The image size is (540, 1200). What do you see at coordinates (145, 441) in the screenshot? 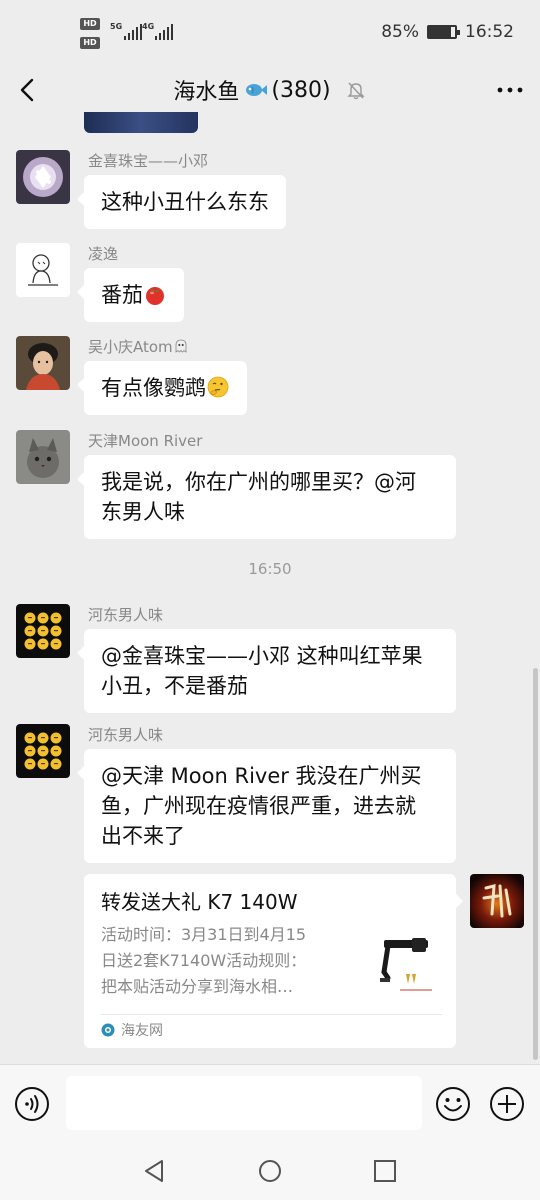
I see `sender-name: 天津Moon River` at bounding box center [145, 441].